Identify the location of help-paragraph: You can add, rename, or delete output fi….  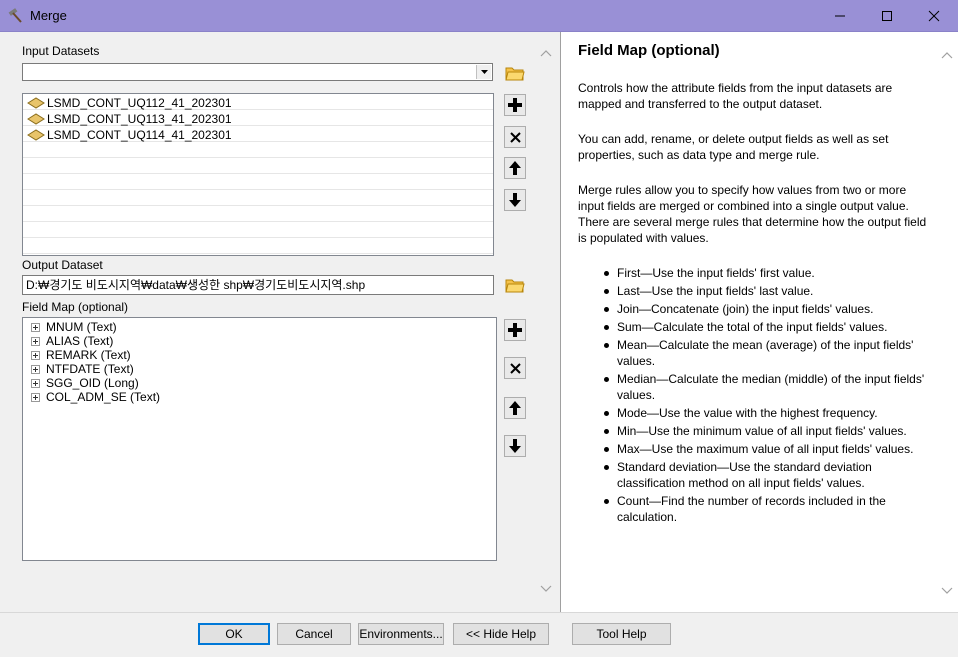
(733, 147).